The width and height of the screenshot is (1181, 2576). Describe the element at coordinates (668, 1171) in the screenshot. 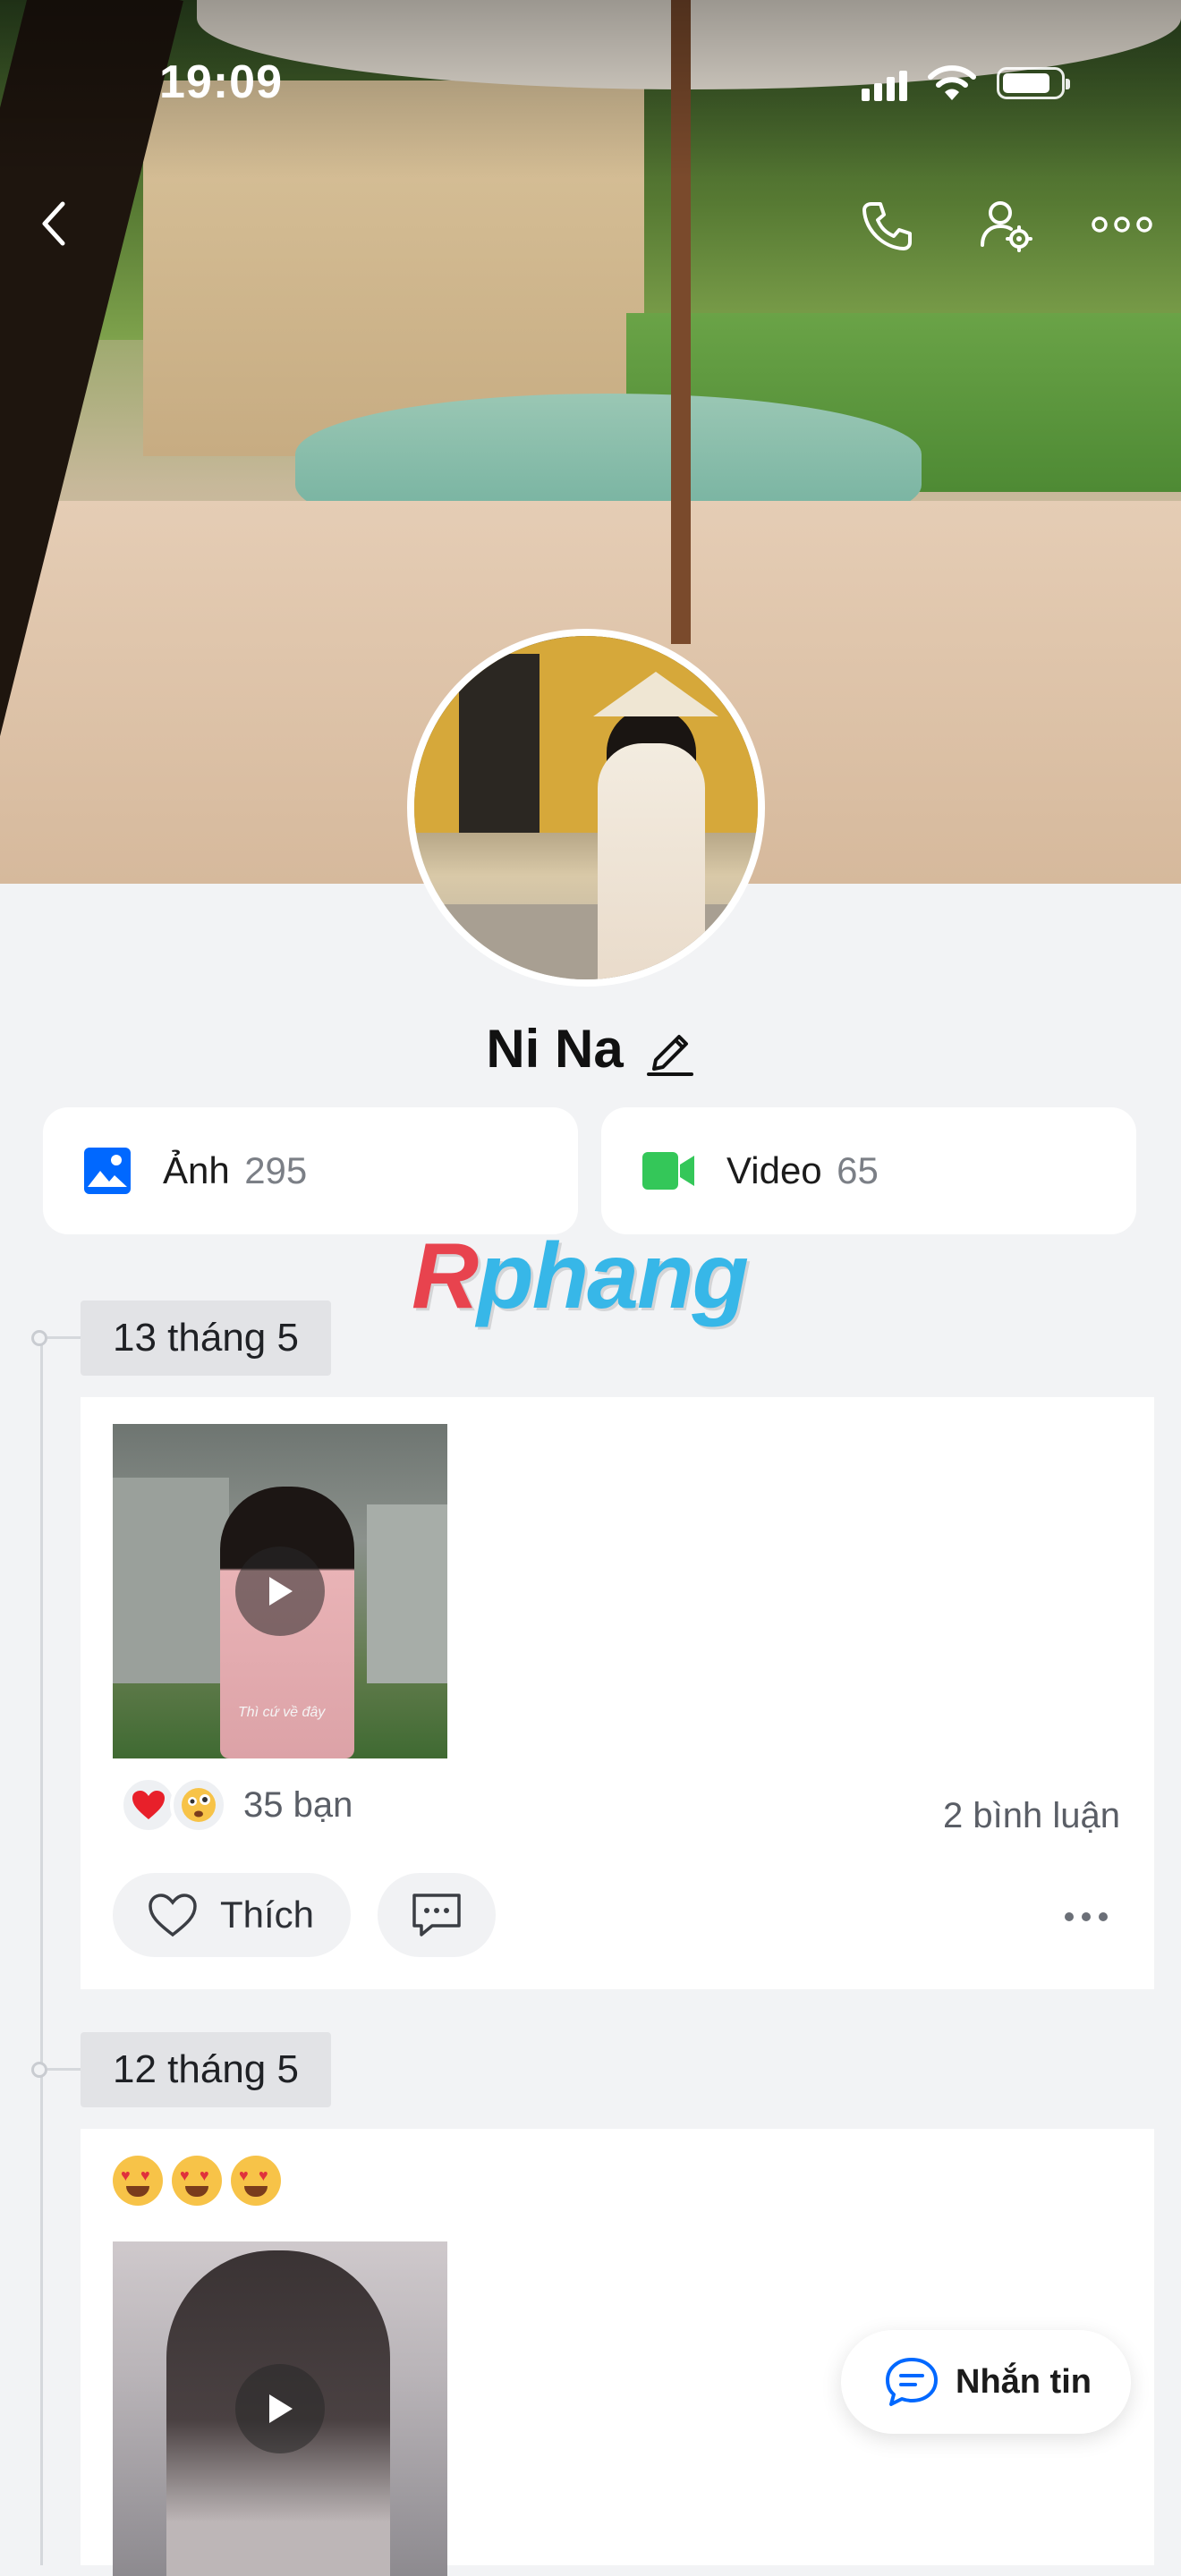

I see `video-camera-icon` at that location.